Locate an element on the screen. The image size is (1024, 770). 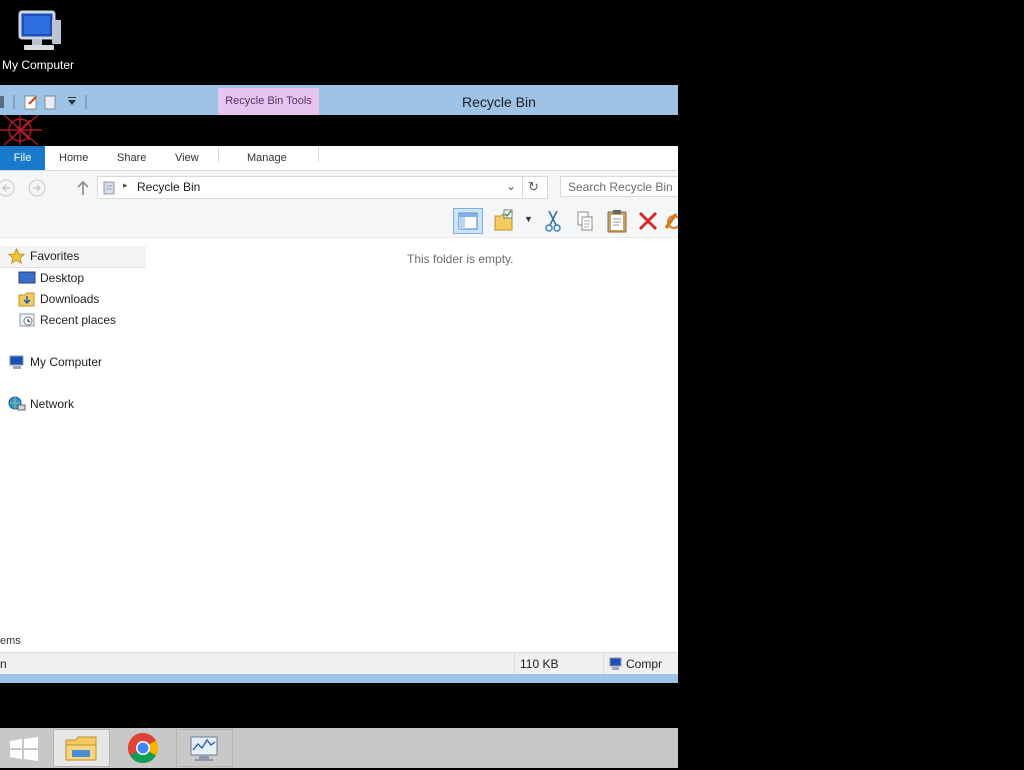
command-bar: ▼ is located at coordinates (339, 221).